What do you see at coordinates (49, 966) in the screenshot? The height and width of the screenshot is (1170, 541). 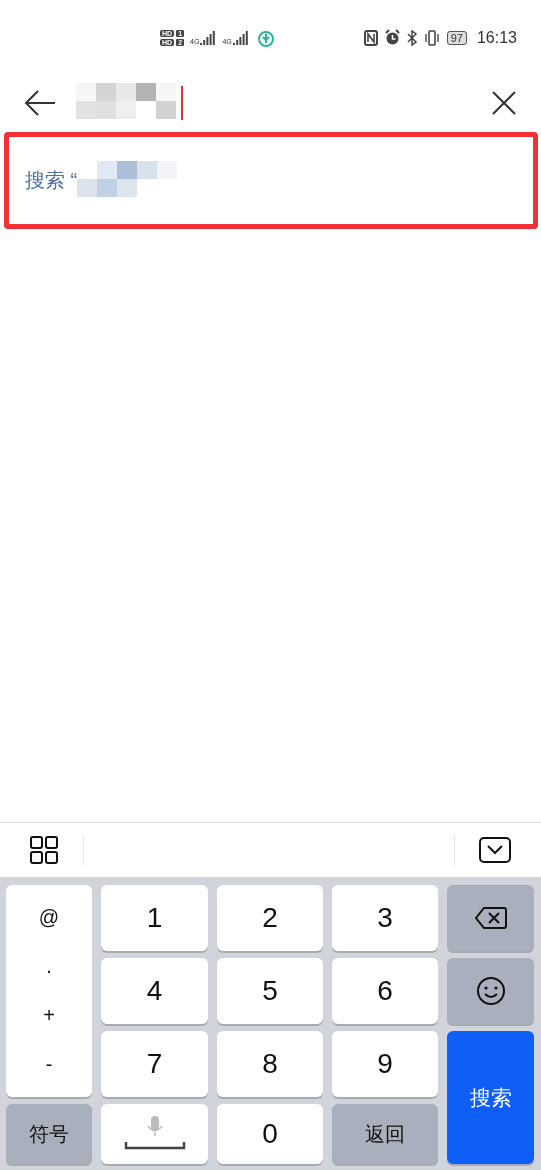 I see `symbol-key: .` at bounding box center [49, 966].